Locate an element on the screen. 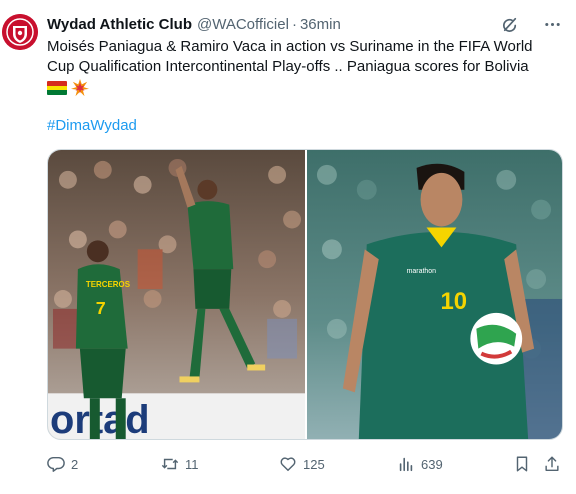 This screenshot has width=576, height=494. shirt-number-text: 10 is located at coordinates (453, 301).